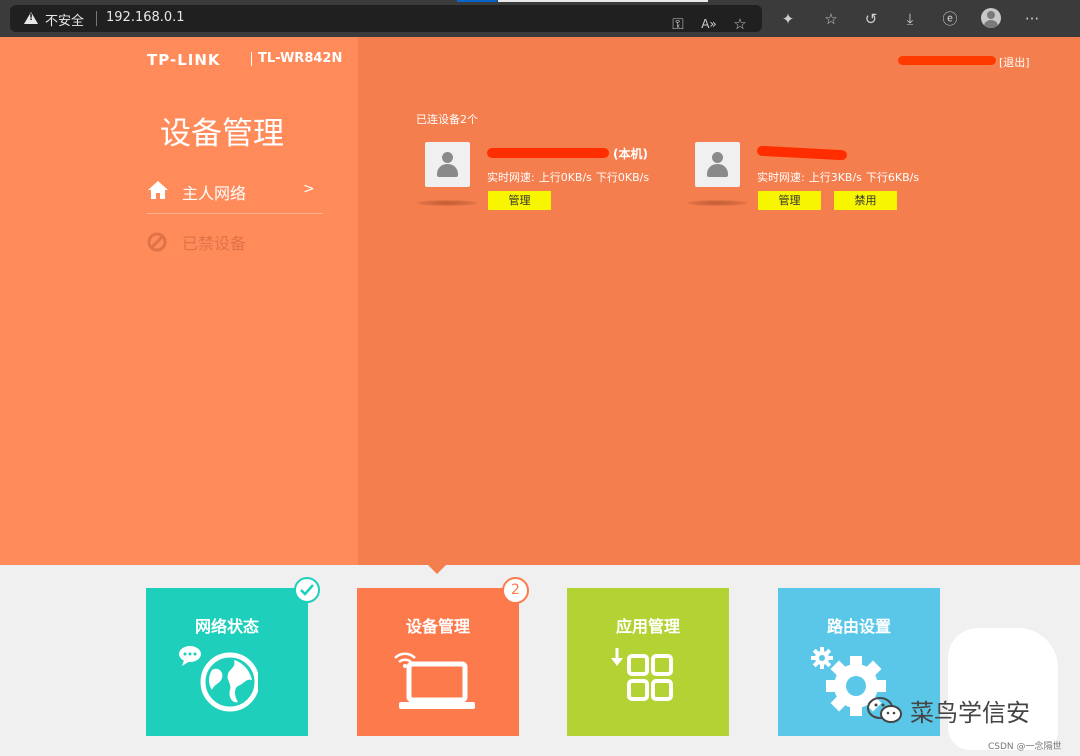 Image resolution: width=1080 pixels, height=756 pixels. Describe the element at coordinates (647, 626) in the screenshot. I see `tile-label: 应用管理` at that location.